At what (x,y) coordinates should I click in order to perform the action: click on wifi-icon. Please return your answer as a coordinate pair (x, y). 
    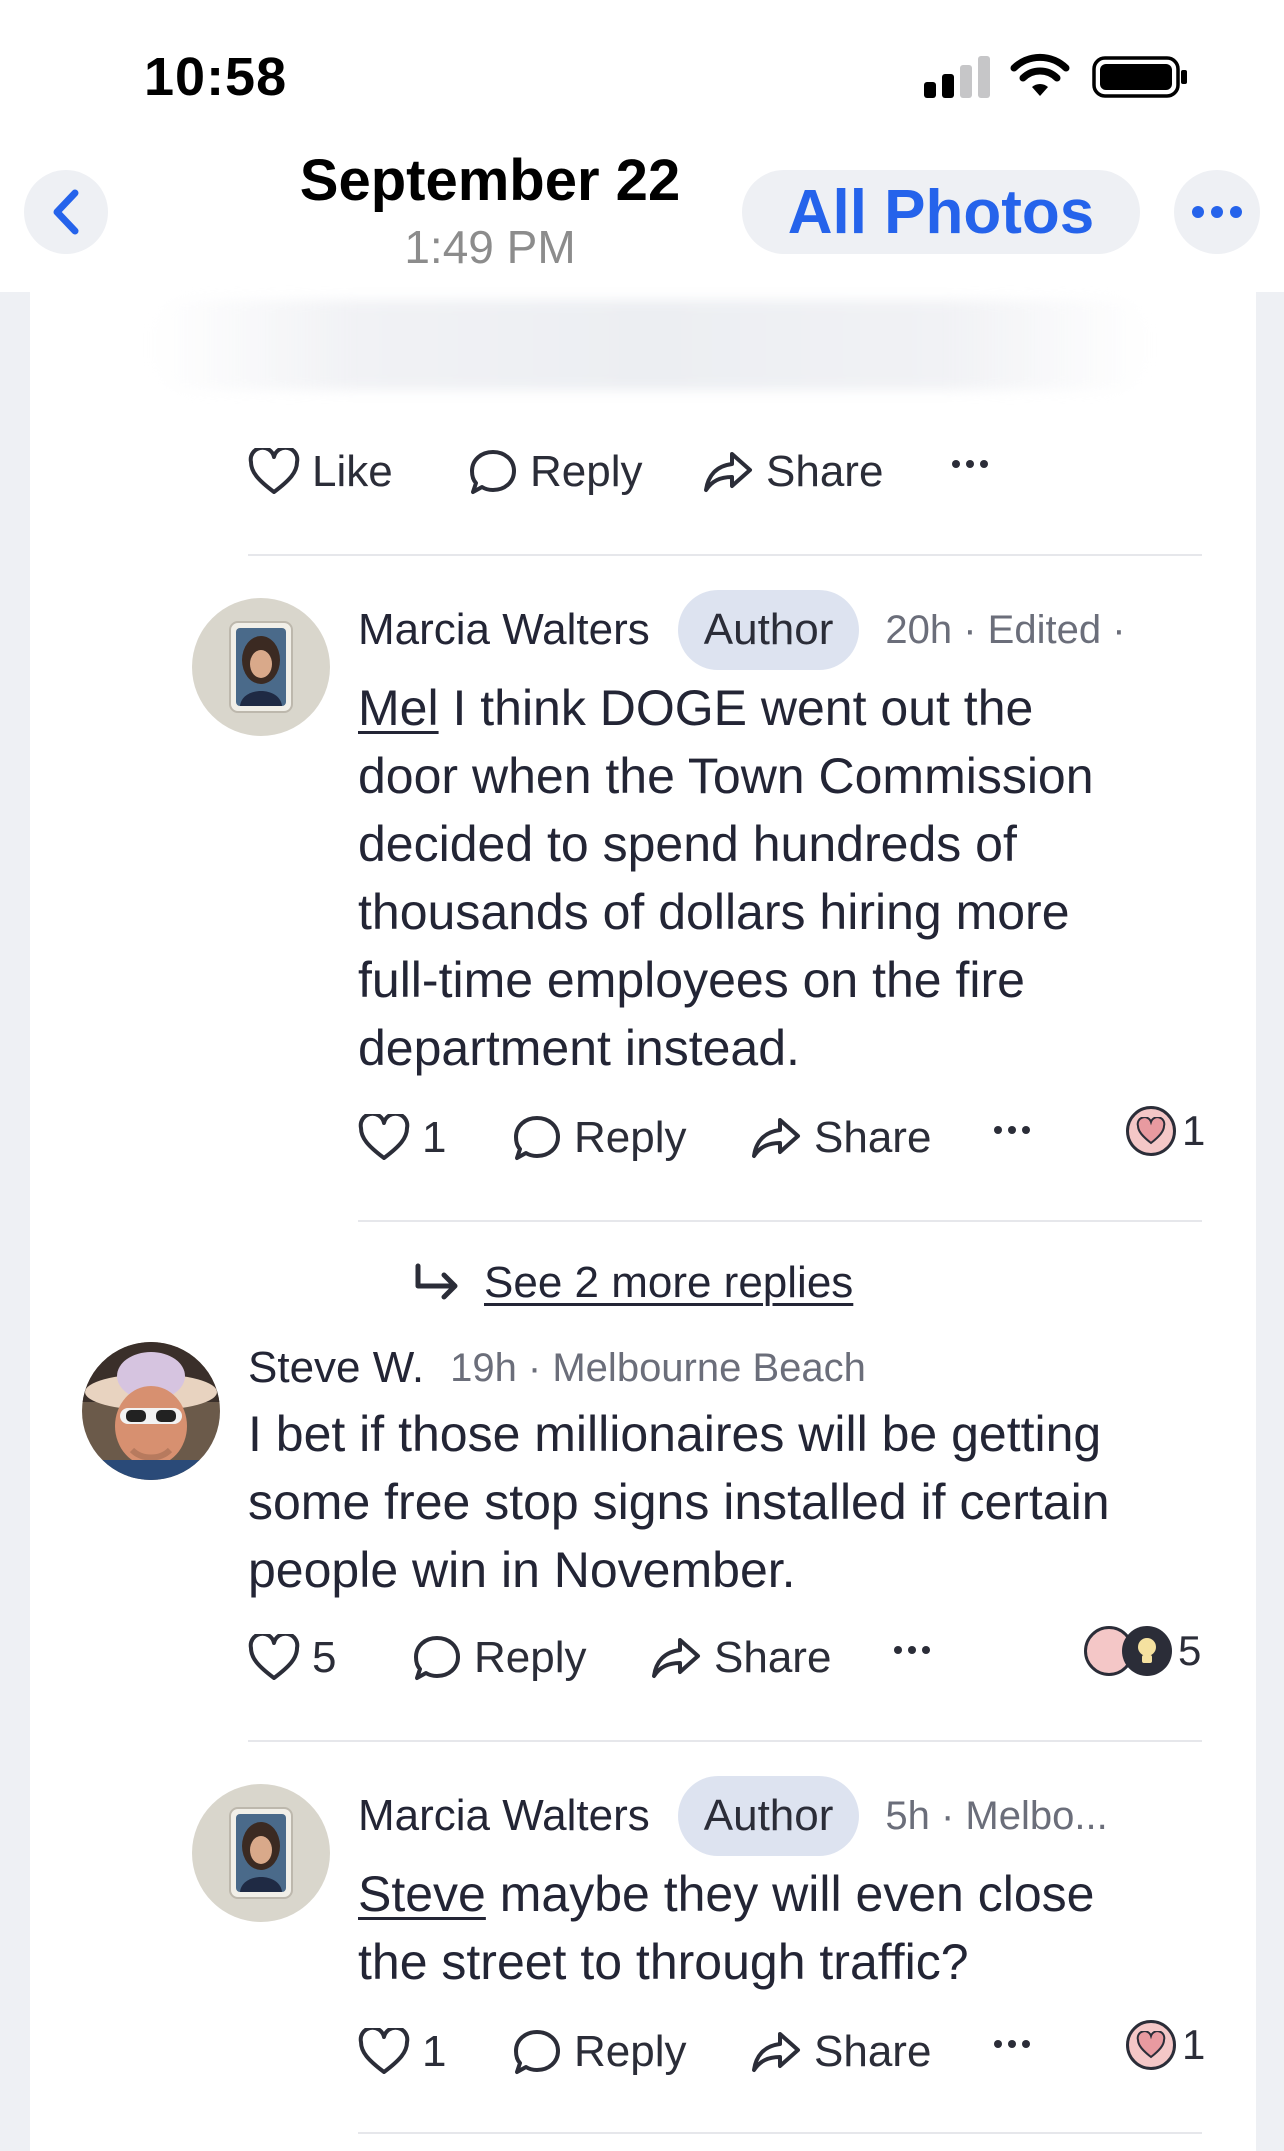
    Looking at the image, I should click on (1040, 74).